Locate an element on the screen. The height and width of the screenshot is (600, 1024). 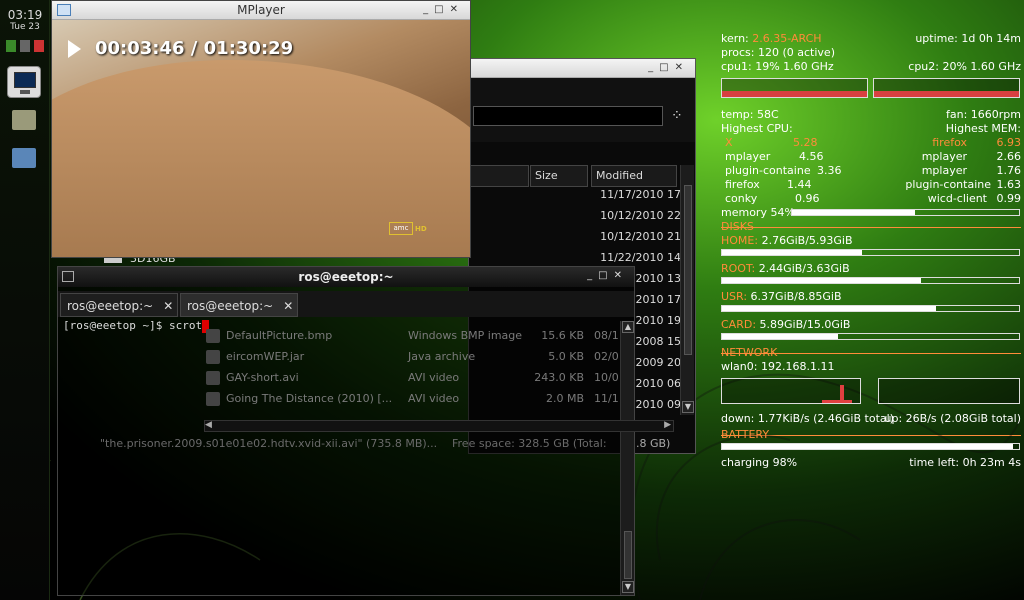
list-item: 11/17/2010 17 is located at coordinates (635, 195).